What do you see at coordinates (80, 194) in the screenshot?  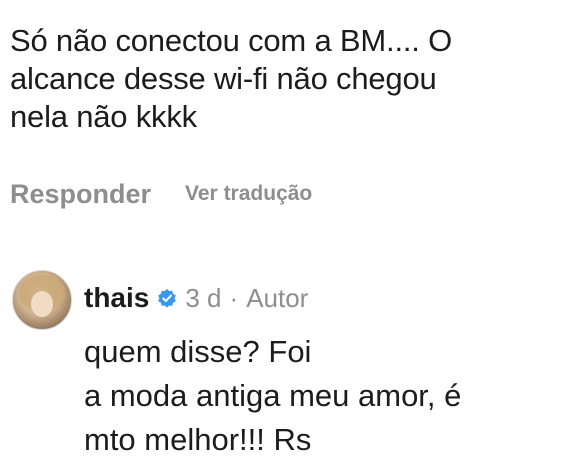 I see `reply-button: Responder` at bounding box center [80, 194].